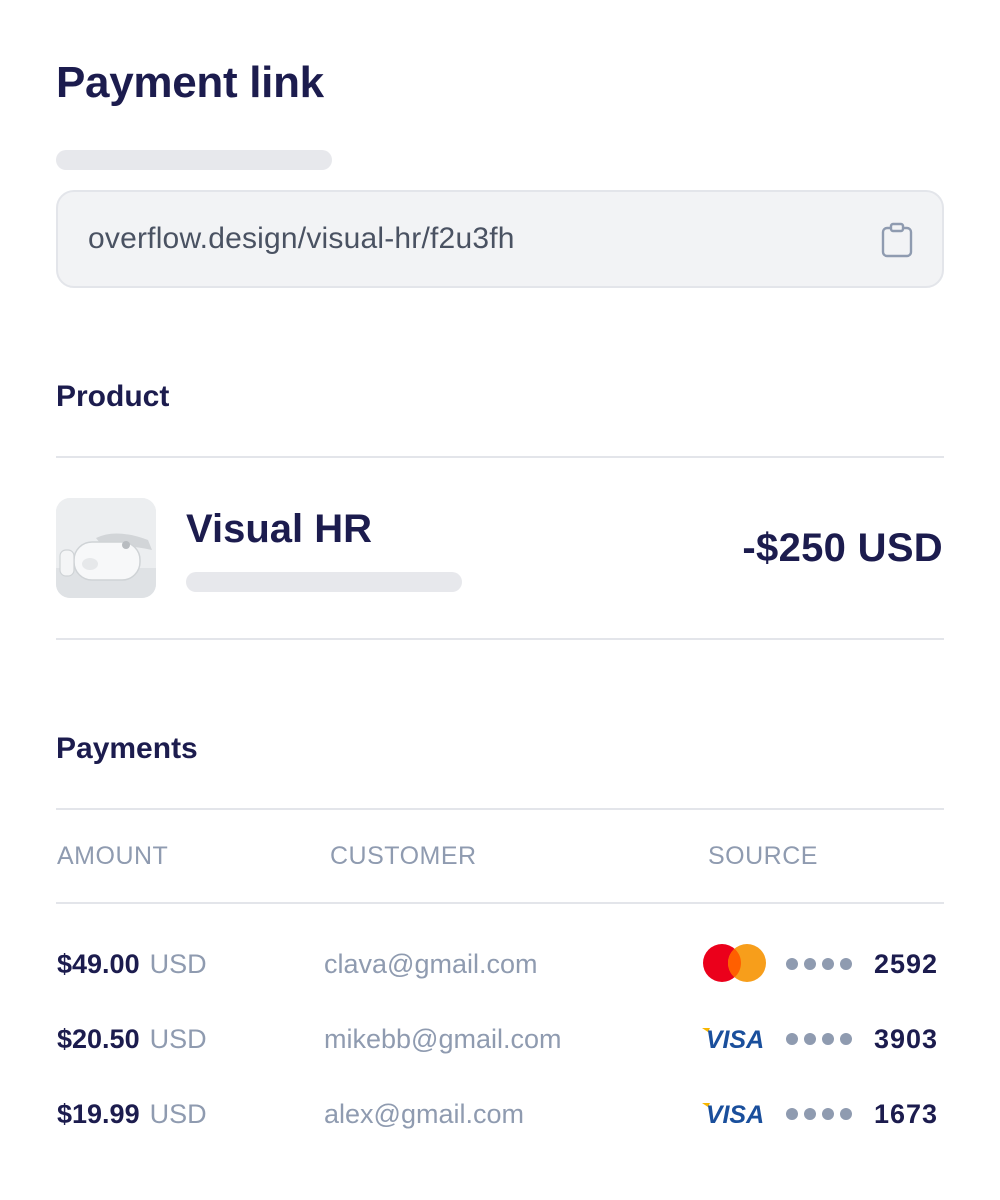  I want to click on column-header-customer: CUSTOMER, so click(403, 856).